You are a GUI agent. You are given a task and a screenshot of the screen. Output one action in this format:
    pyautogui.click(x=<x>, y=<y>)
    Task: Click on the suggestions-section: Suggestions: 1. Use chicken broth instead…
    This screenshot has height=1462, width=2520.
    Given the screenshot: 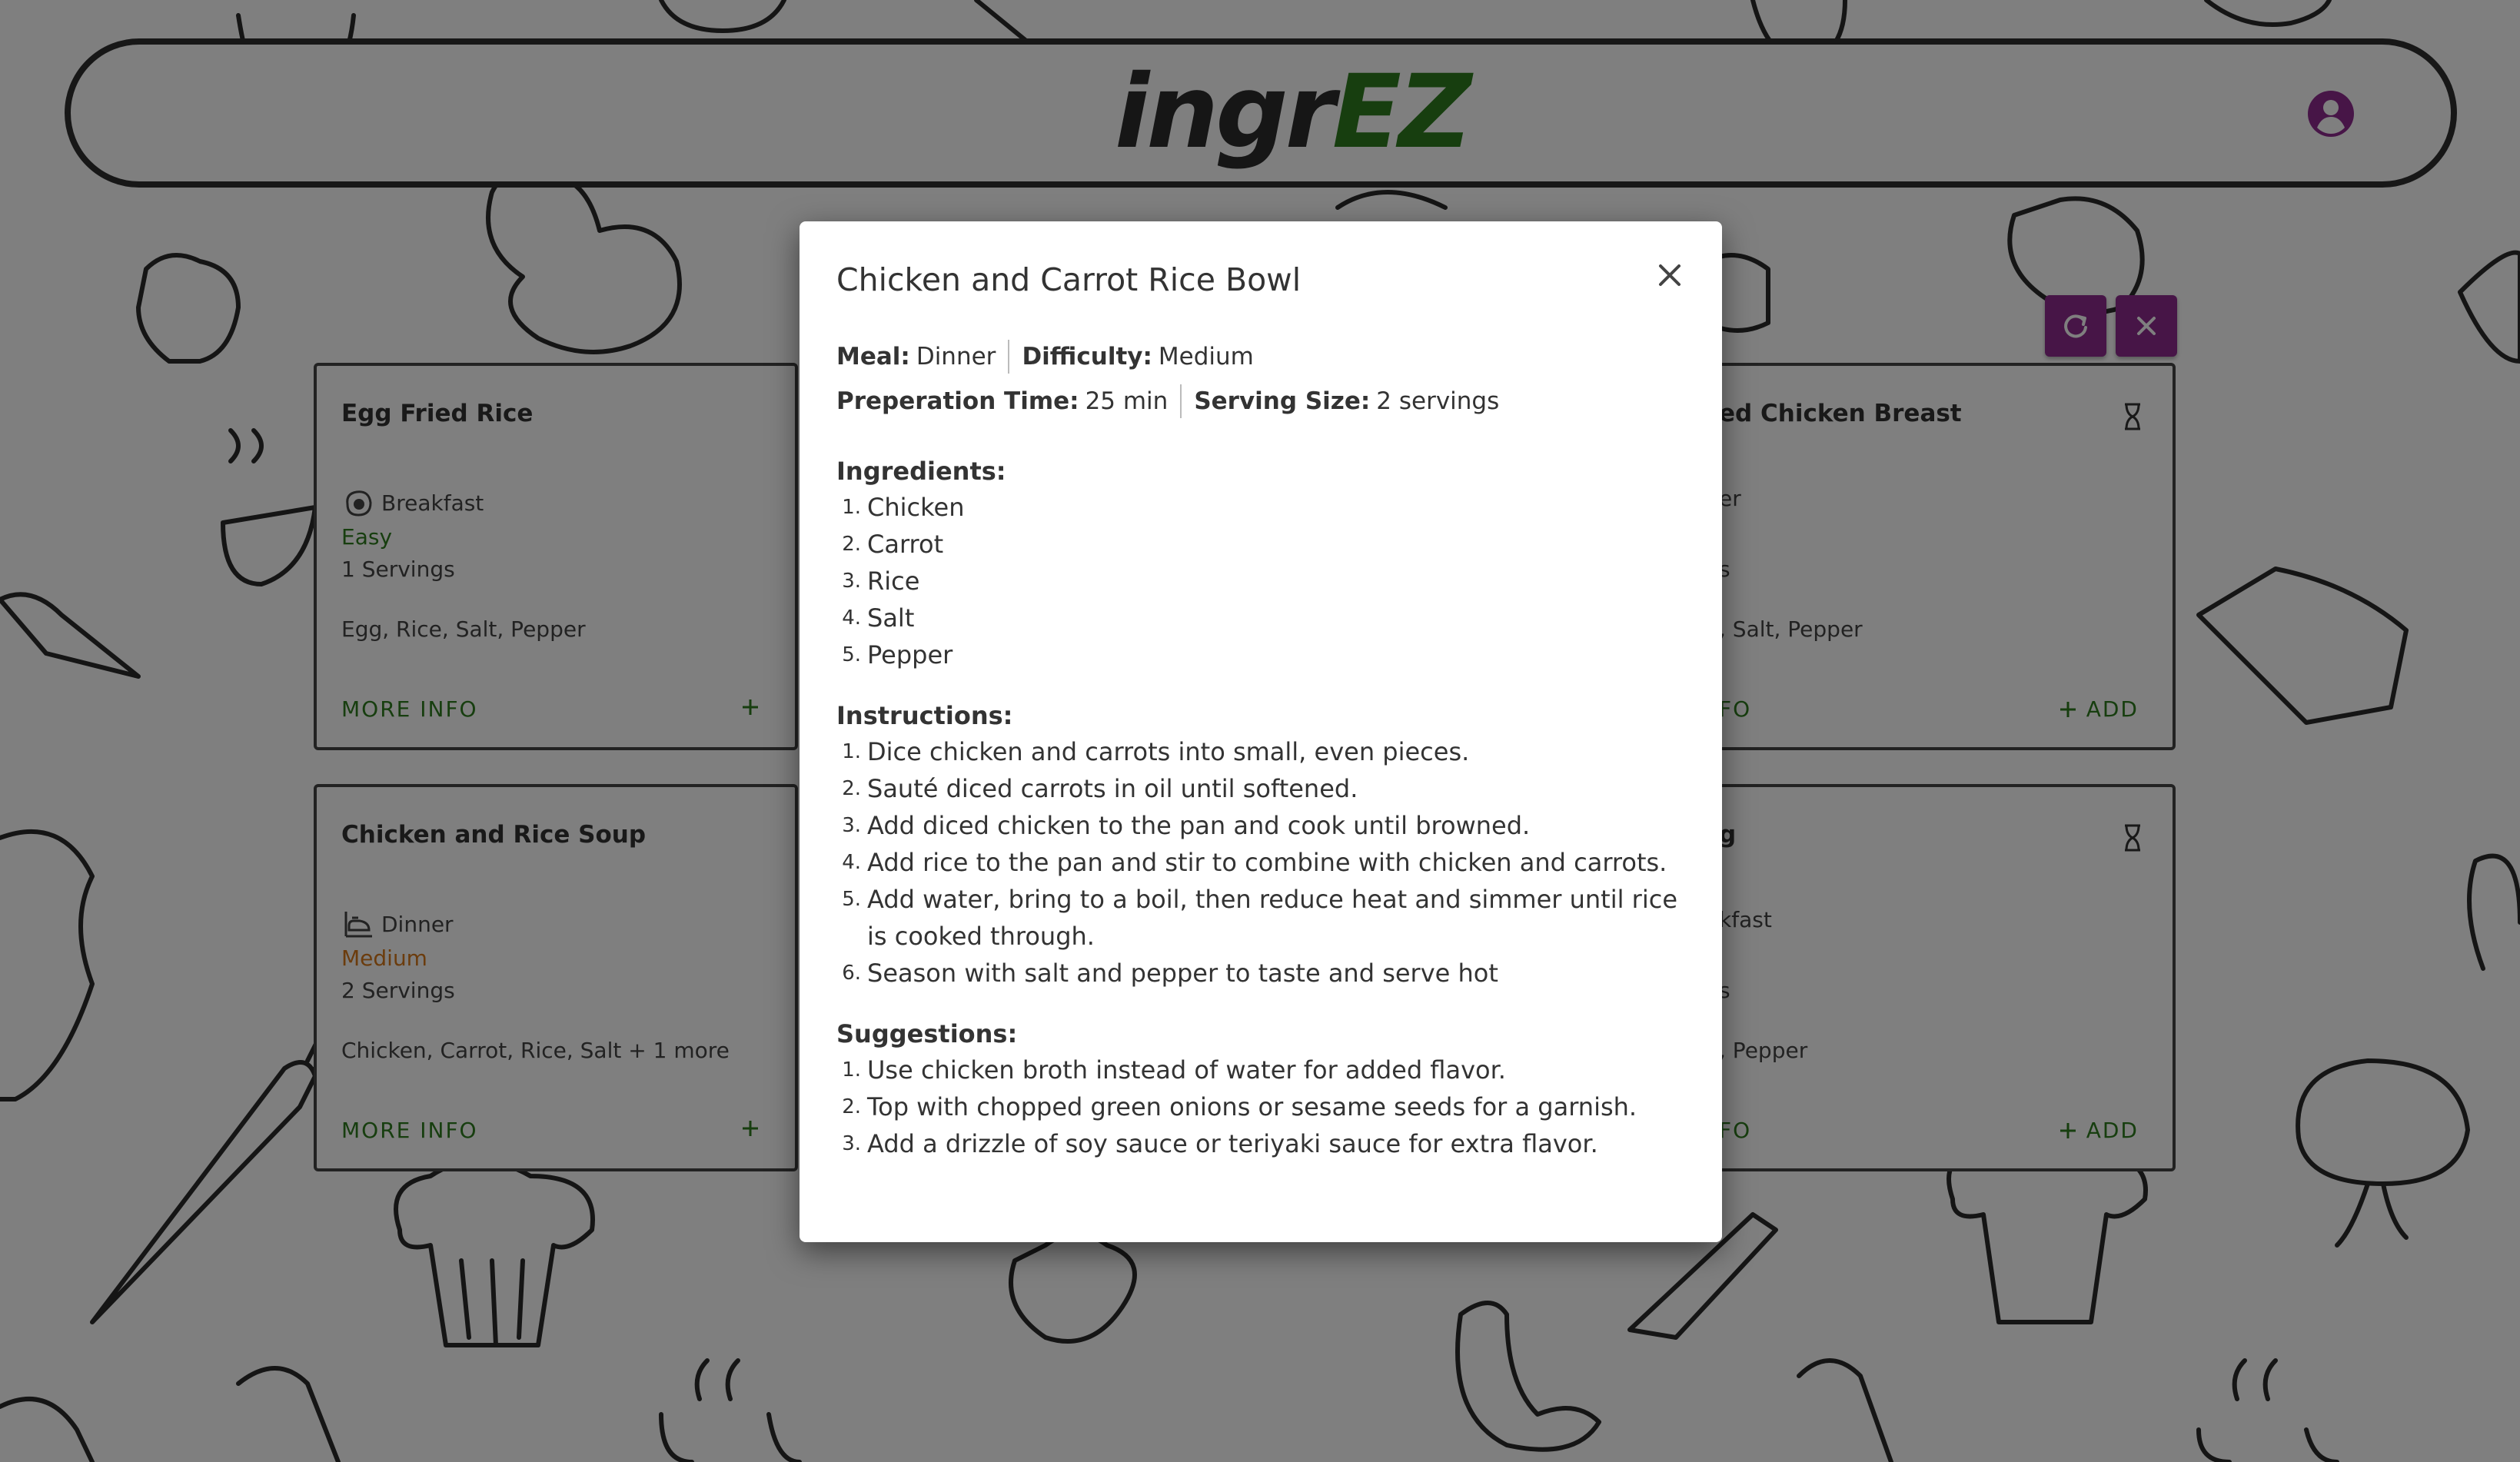 What is the action you would take?
    pyautogui.click(x=1261, y=1090)
    